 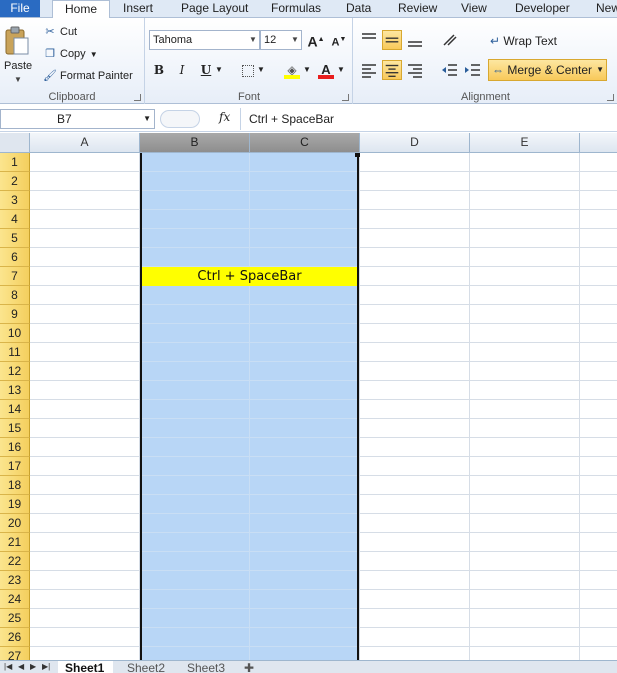 What do you see at coordinates (70, 54) in the screenshot?
I see `copy-button: ❐ Copy ▼` at bounding box center [70, 54].